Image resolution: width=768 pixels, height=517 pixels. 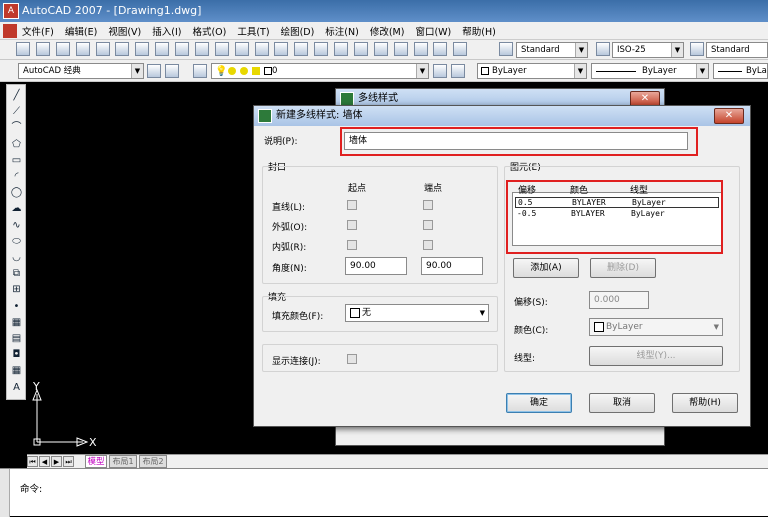 What do you see at coordinates (428, 245) in the screenshot?
I see `inner-arc-end-checkbox` at bounding box center [428, 245].